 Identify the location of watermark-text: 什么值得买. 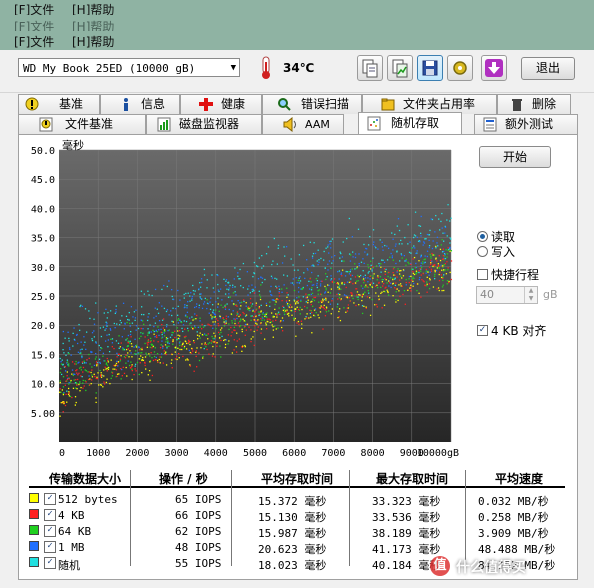
(491, 568).